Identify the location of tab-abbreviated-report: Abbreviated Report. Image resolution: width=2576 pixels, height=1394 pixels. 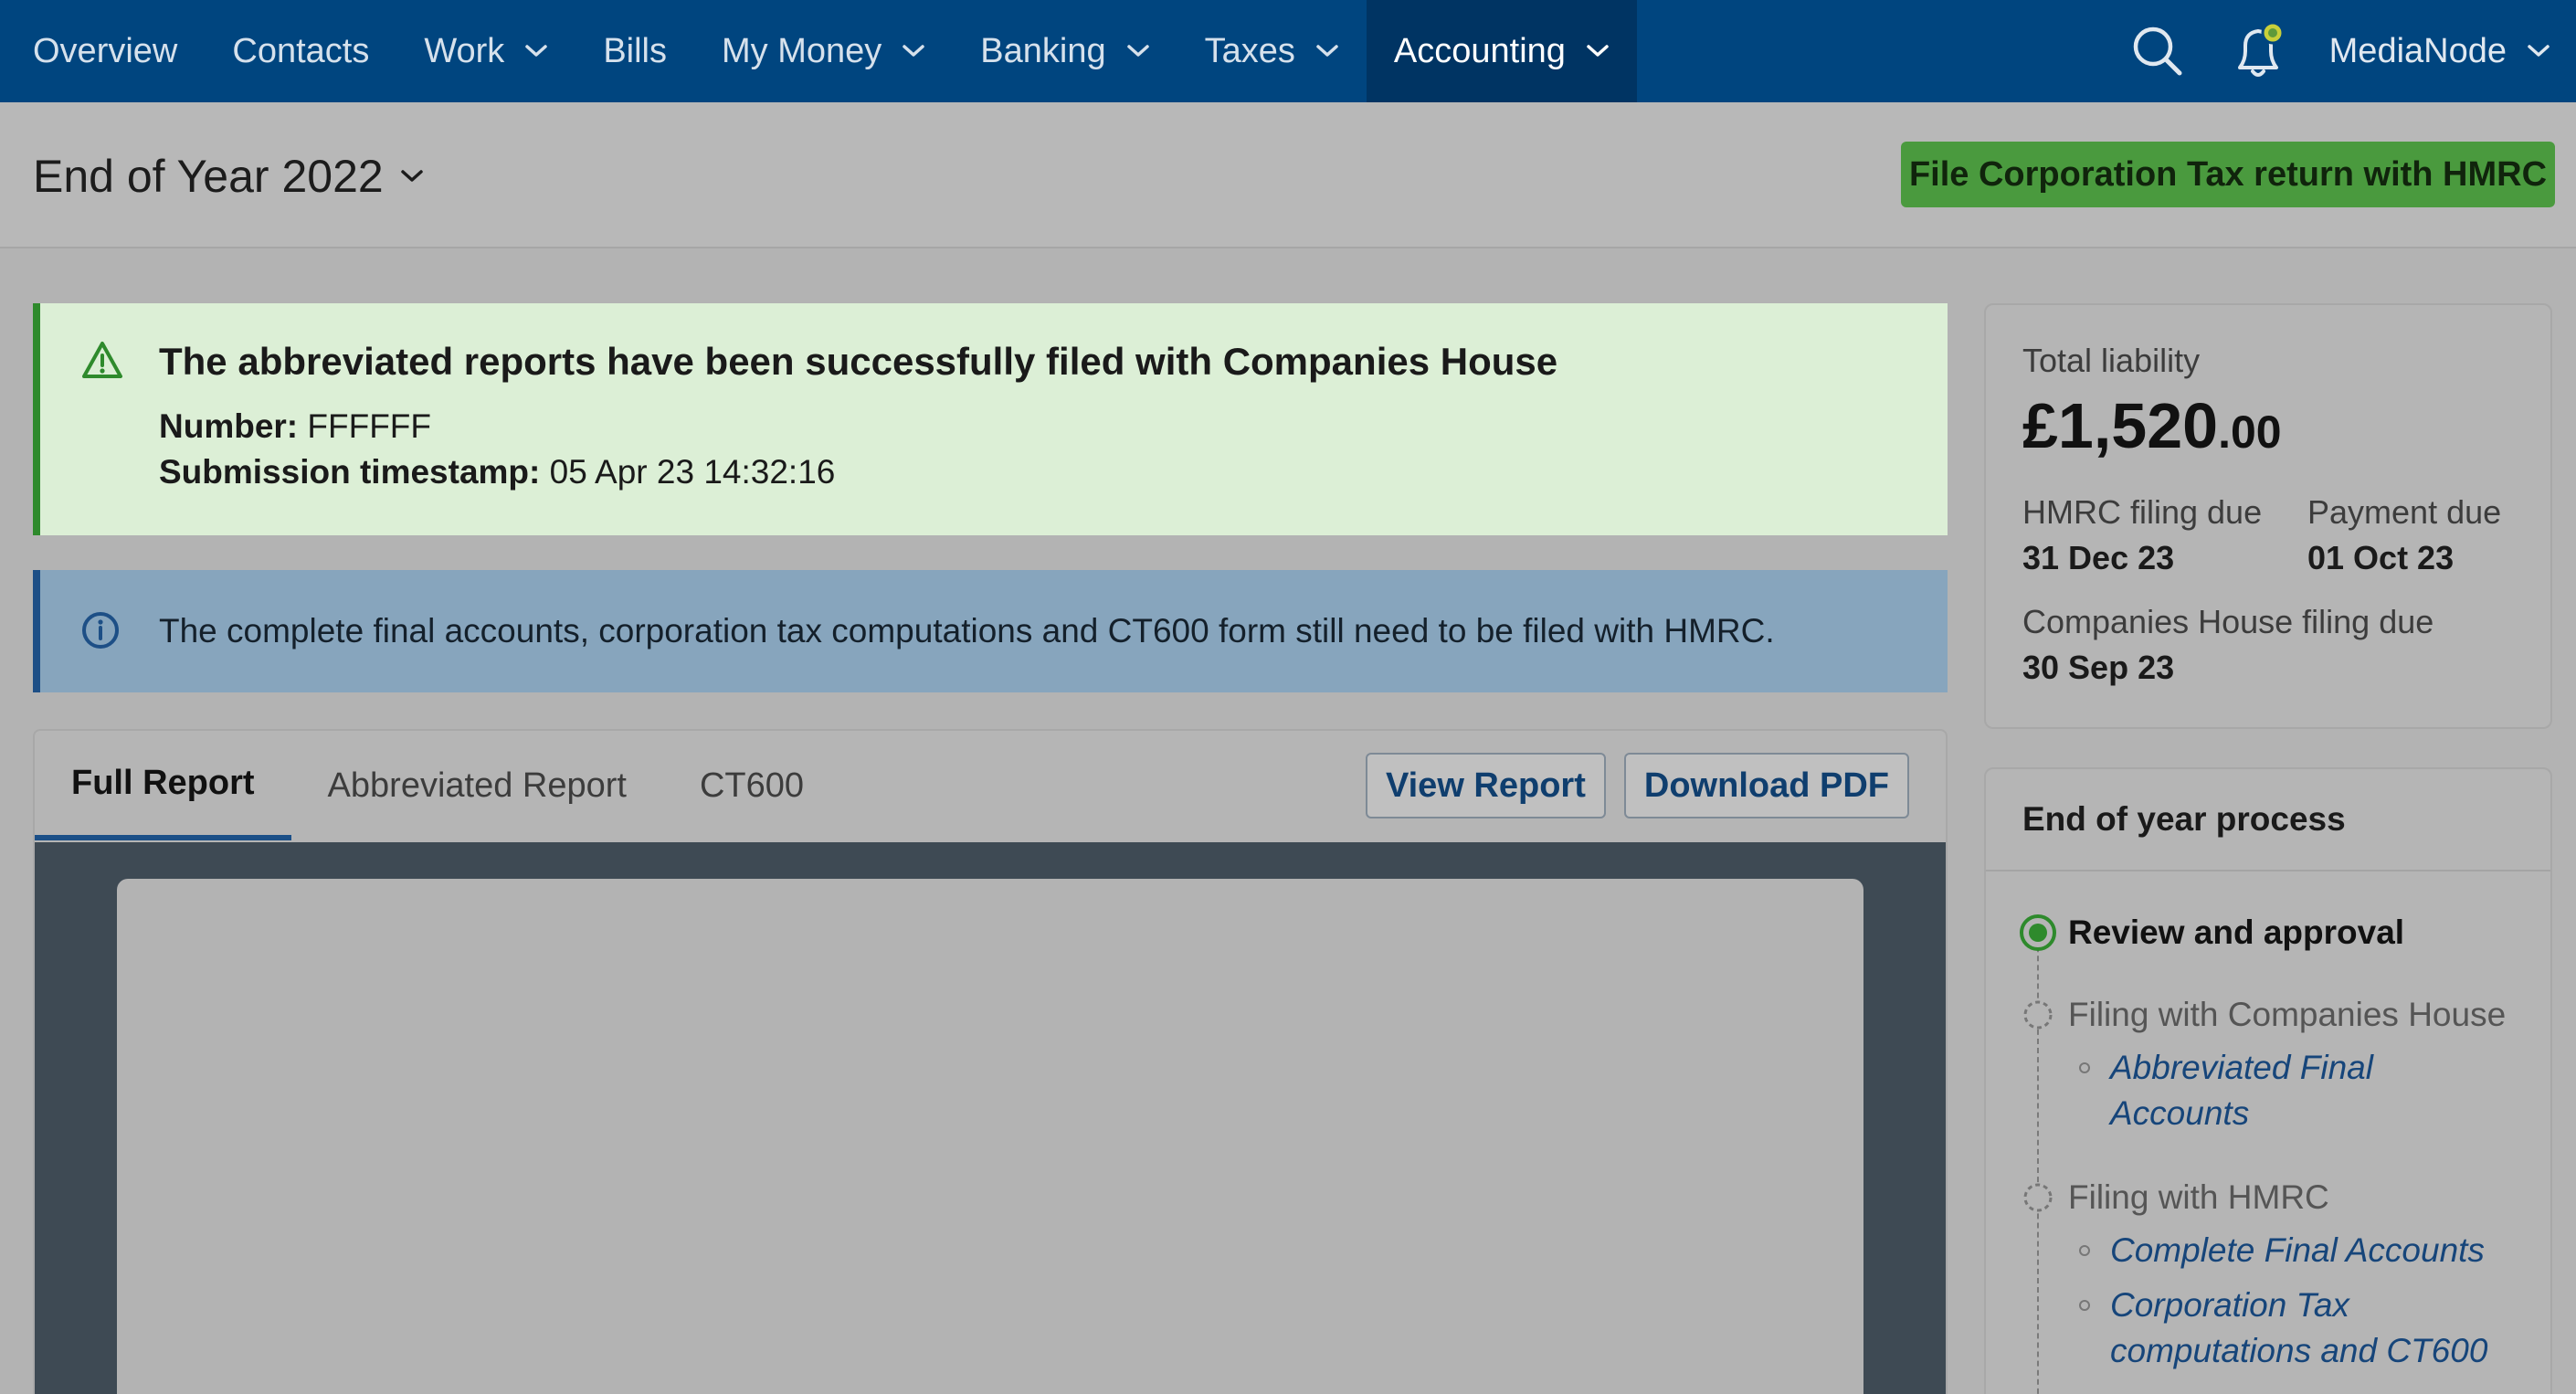
(477, 785).